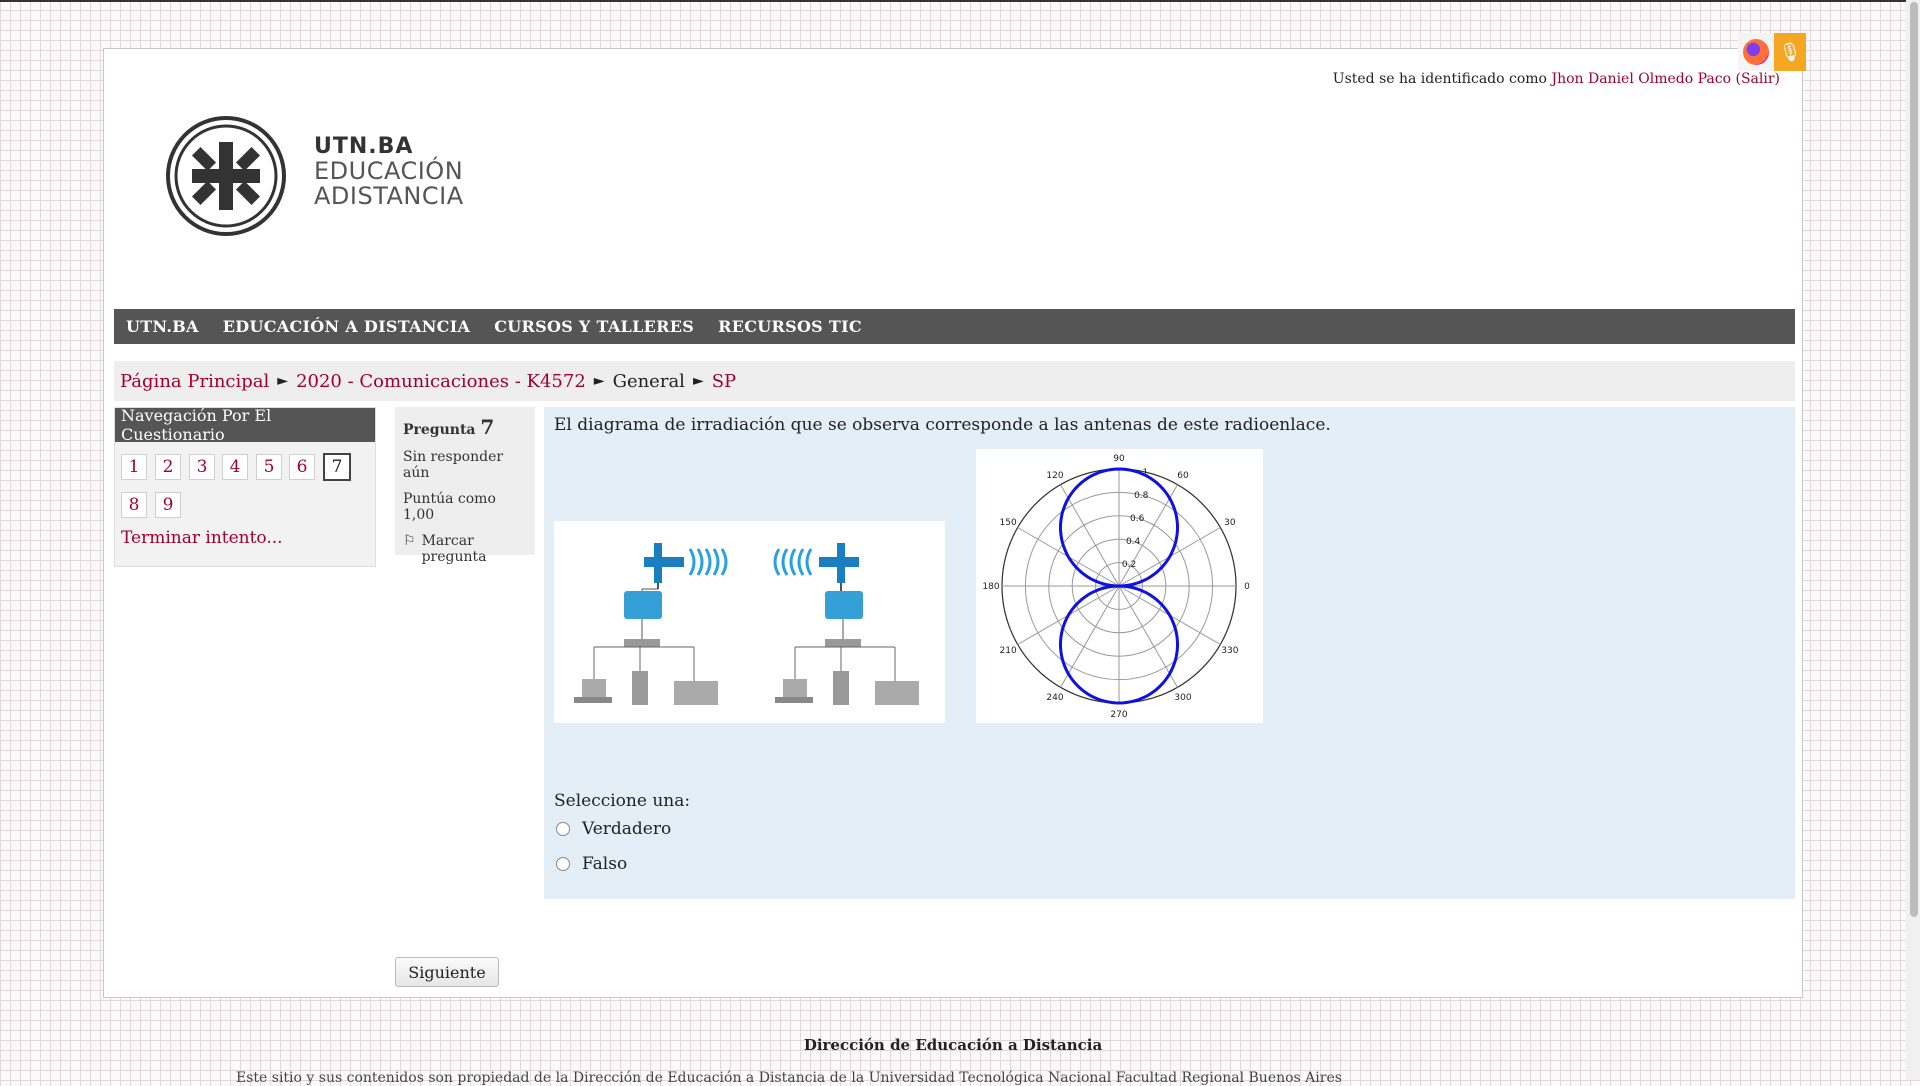 This screenshot has height=1086, width=1920. Describe the element at coordinates (1119, 459) in the screenshot. I see `polar-angle-label: 90` at that location.